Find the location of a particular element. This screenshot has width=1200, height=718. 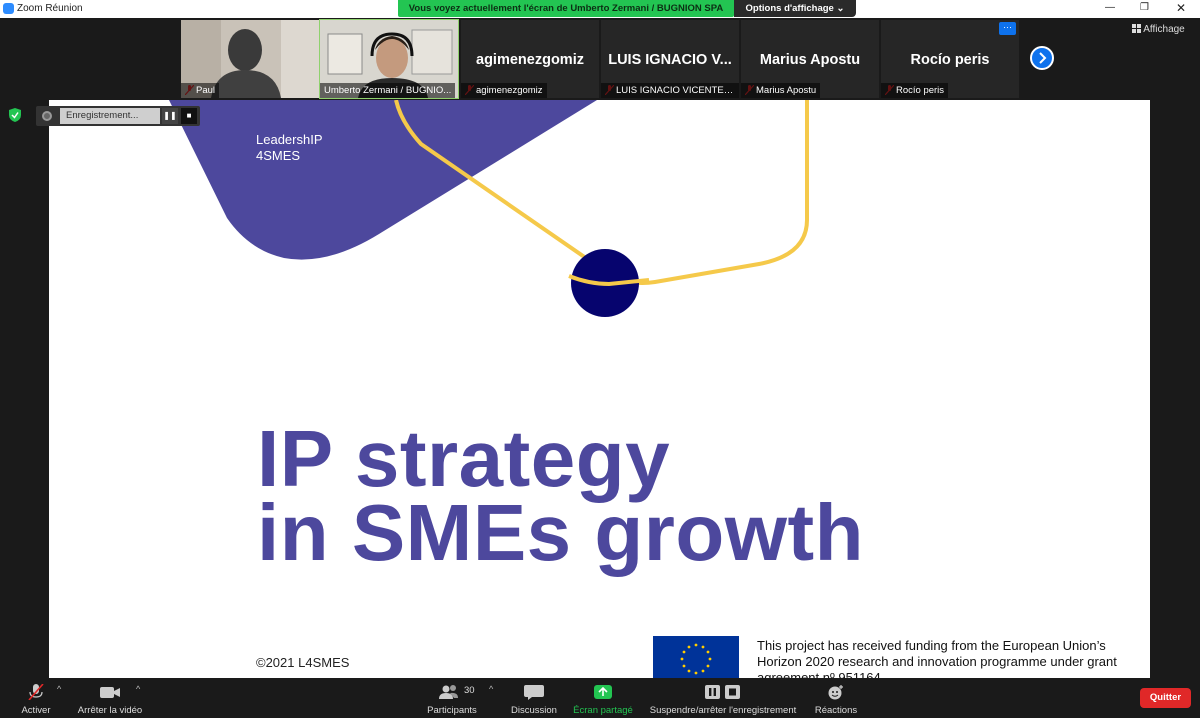

mic-off-icon is located at coordinates (36, 692).